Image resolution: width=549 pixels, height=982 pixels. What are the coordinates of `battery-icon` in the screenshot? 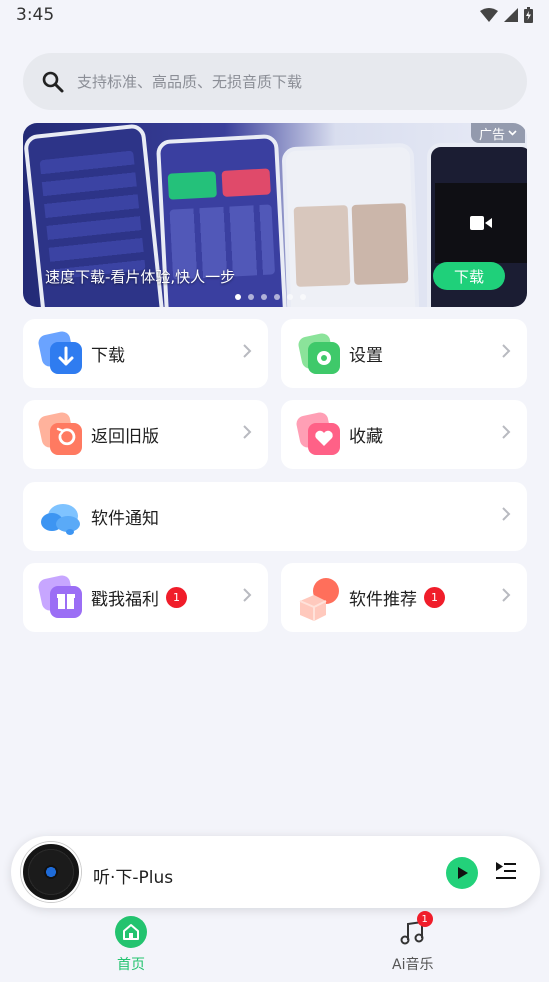 It's located at (528, 15).